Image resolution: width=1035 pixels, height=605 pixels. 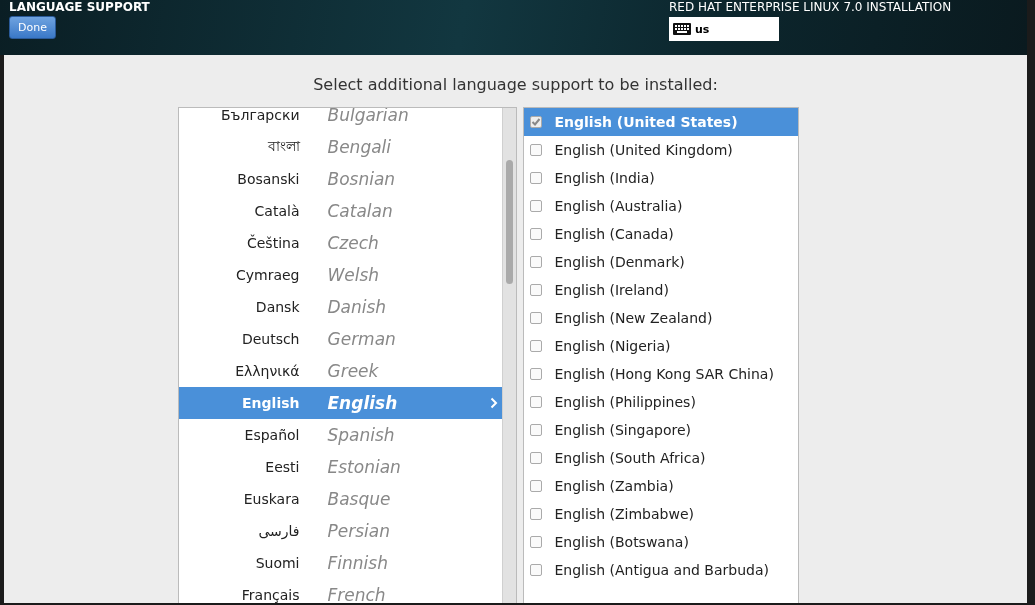 I want to click on product-title: RED HAT ENTERPRISE LINUX 7.0 INSTALLATION, so click(x=810, y=7).